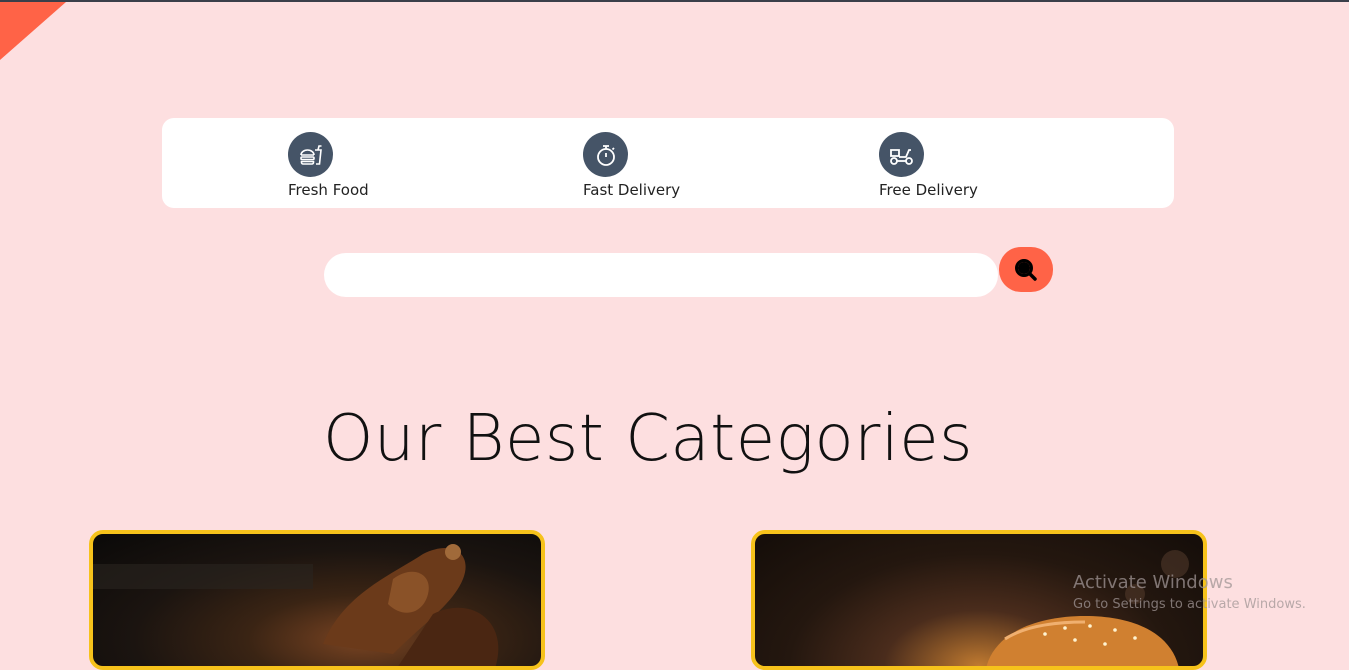 This screenshot has width=1349, height=670. Describe the element at coordinates (632, 190) in the screenshot. I see `feature-label: Fast Delivery` at that location.